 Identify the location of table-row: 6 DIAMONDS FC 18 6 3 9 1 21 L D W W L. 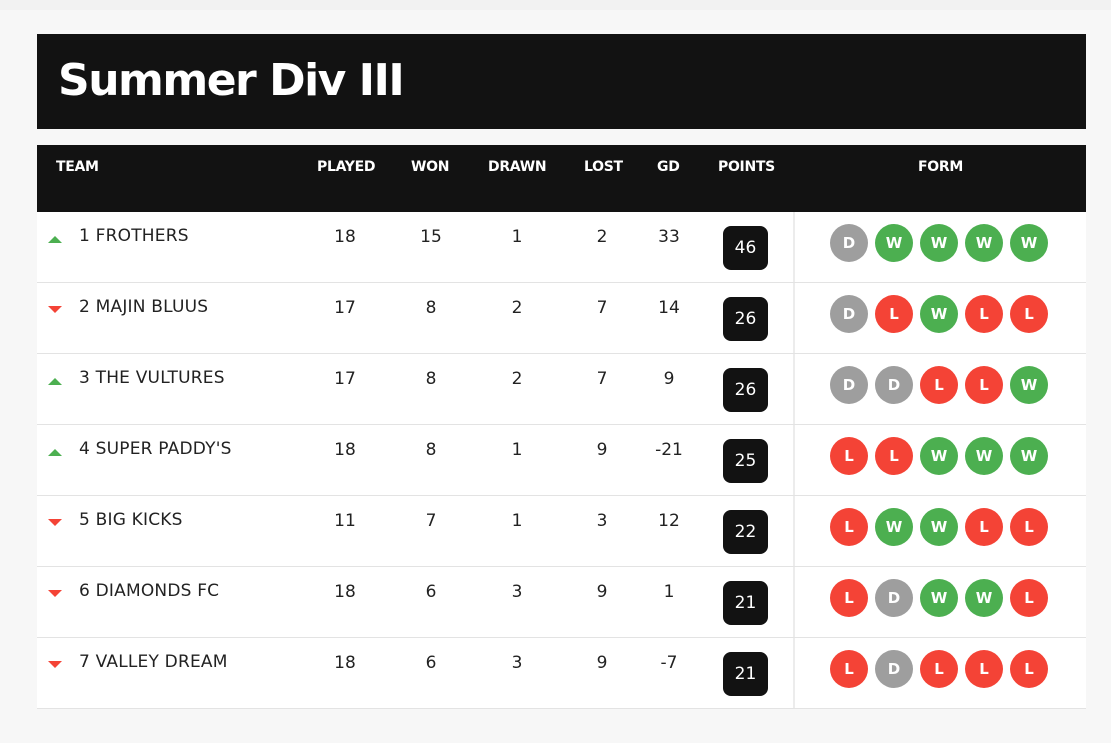
(561, 602).